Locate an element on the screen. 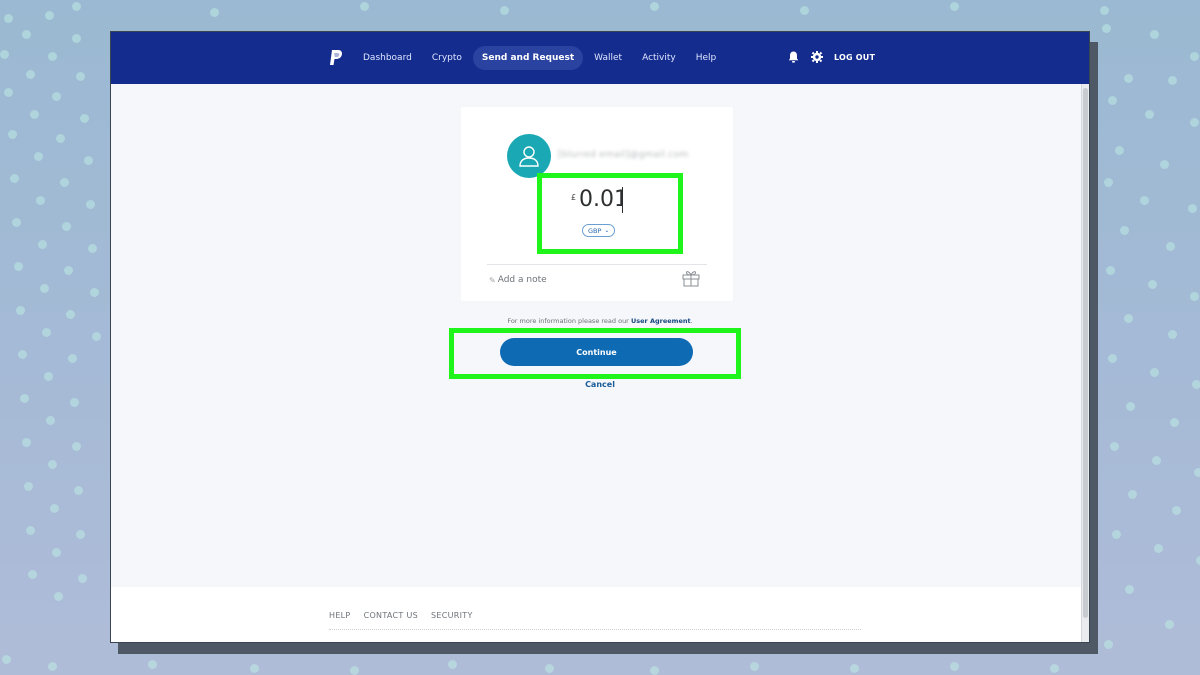 Image resolution: width=1200 pixels, height=675 pixels. nav-item-activity: Activity is located at coordinates (659, 58).